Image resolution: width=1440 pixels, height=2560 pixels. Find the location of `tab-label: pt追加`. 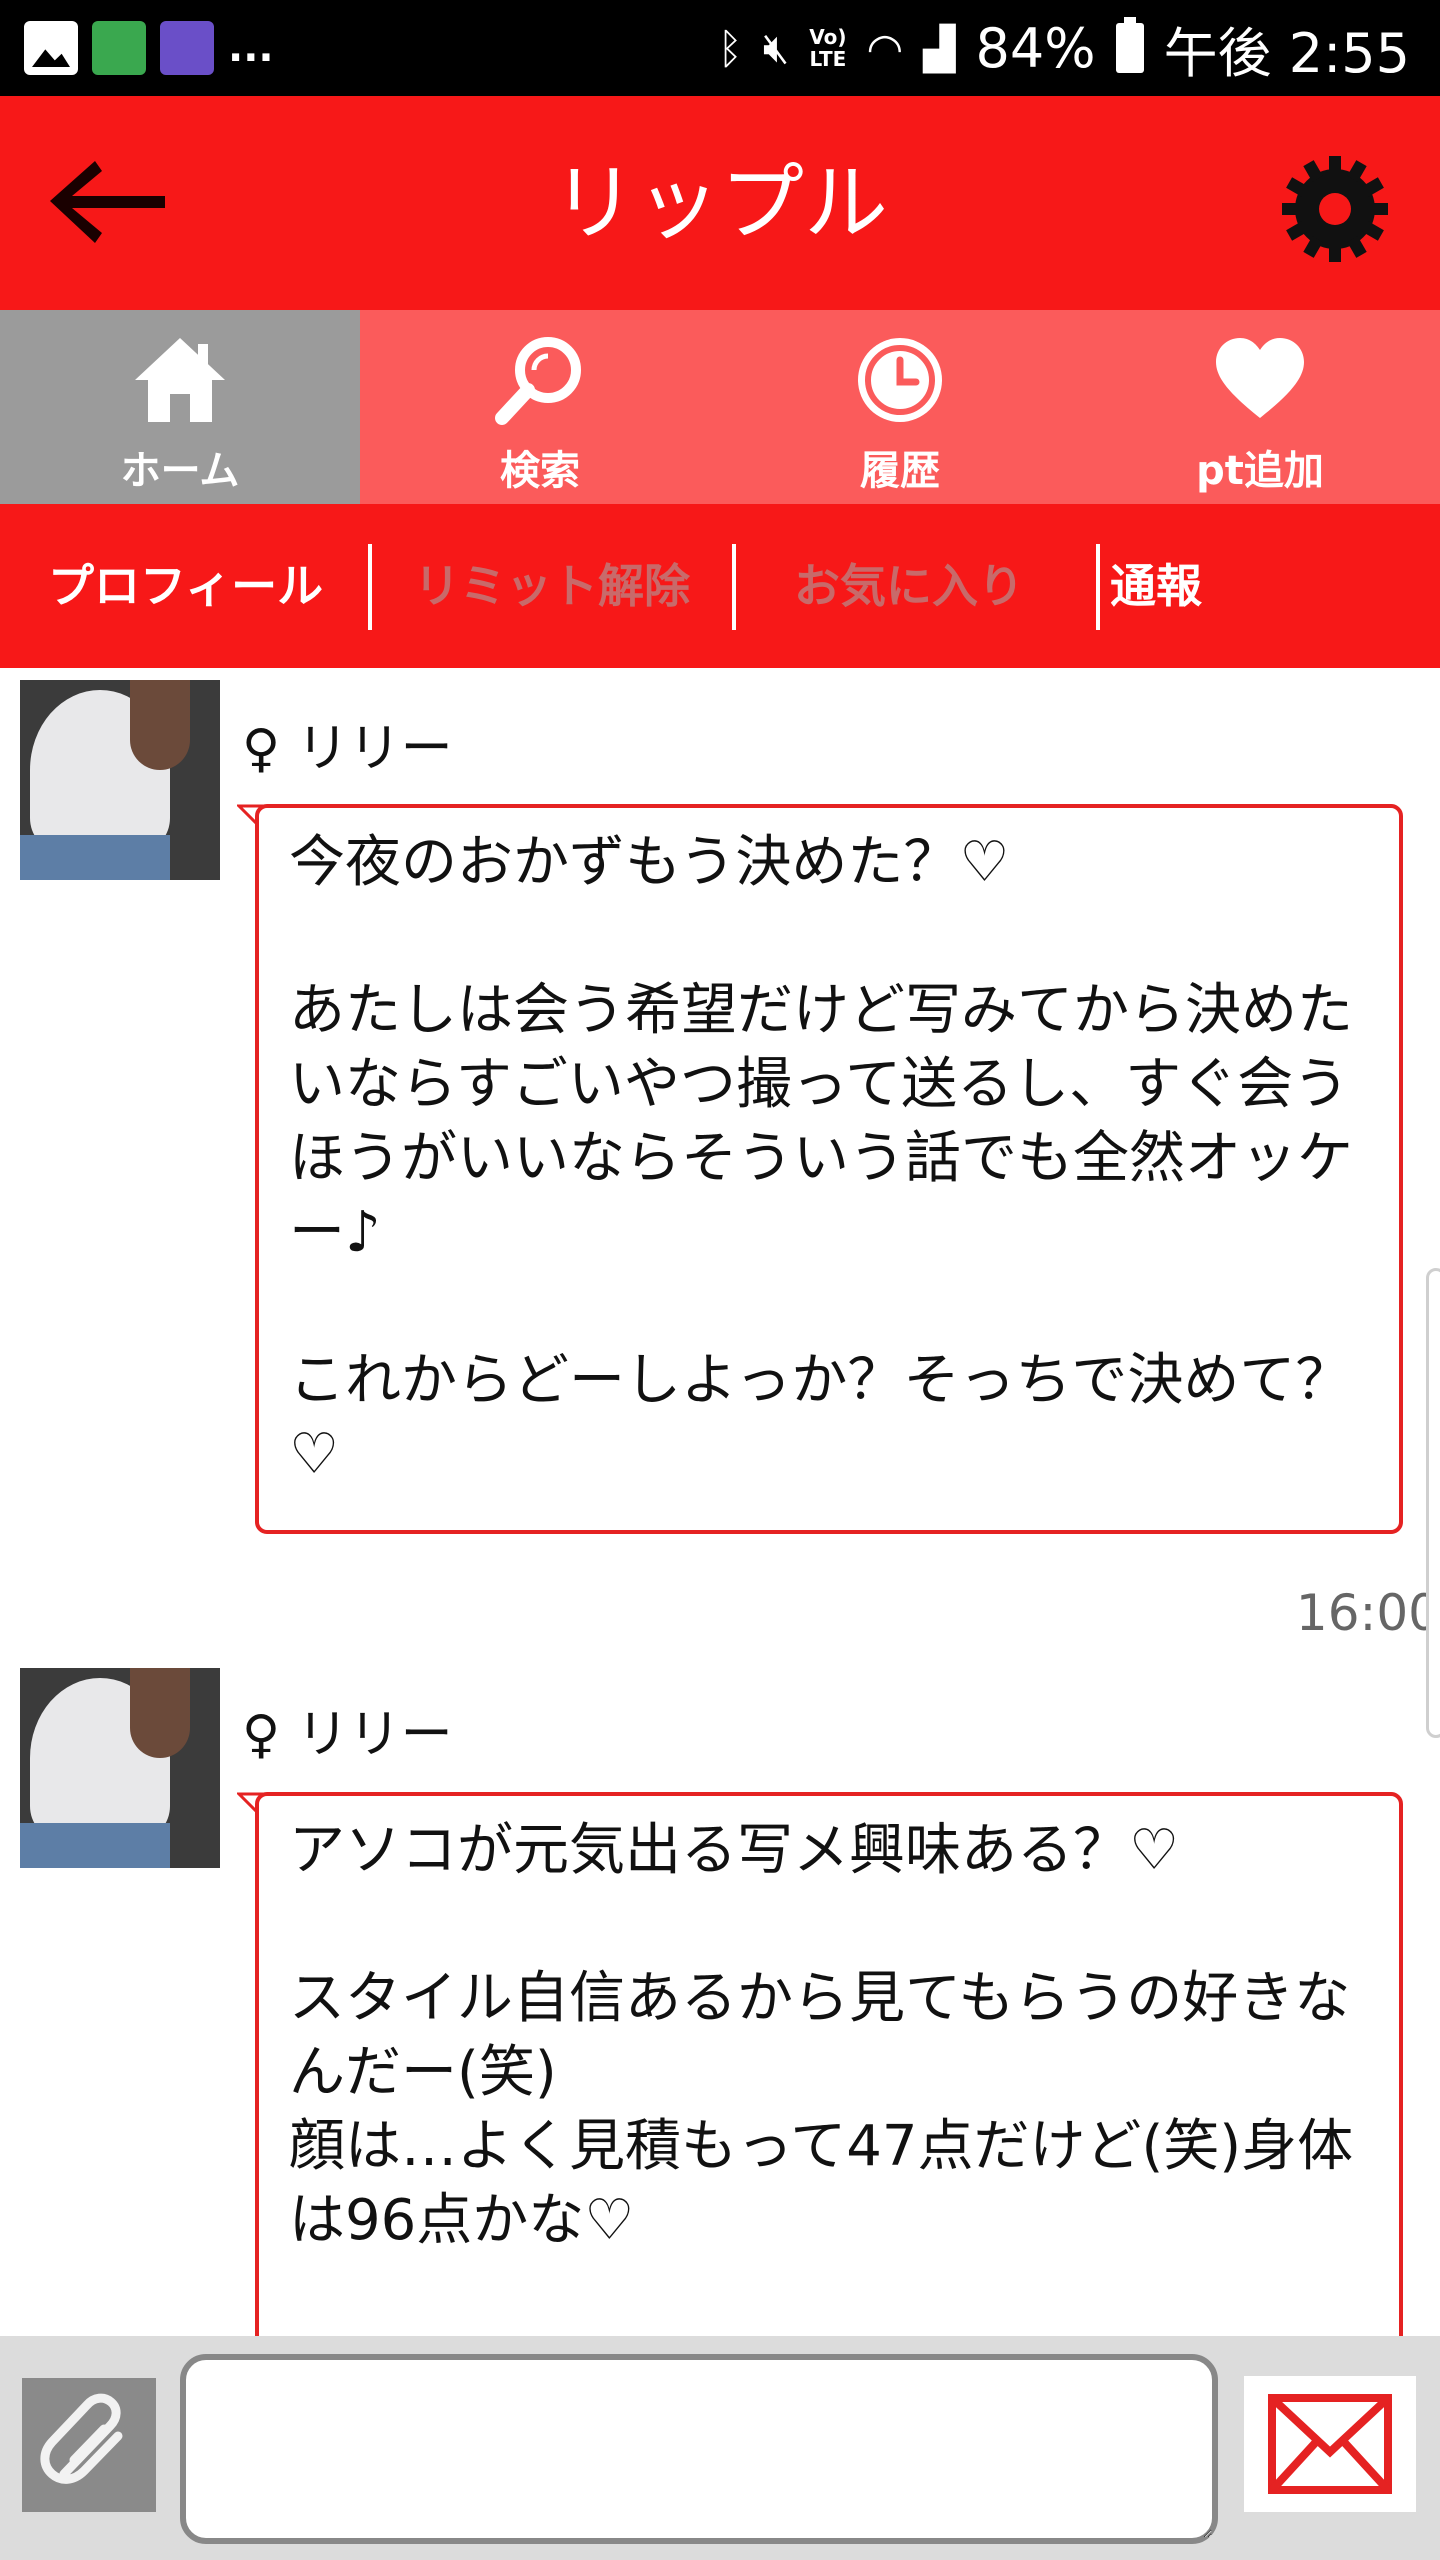

tab-label: pt追加 is located at coordinates (1260, 471).